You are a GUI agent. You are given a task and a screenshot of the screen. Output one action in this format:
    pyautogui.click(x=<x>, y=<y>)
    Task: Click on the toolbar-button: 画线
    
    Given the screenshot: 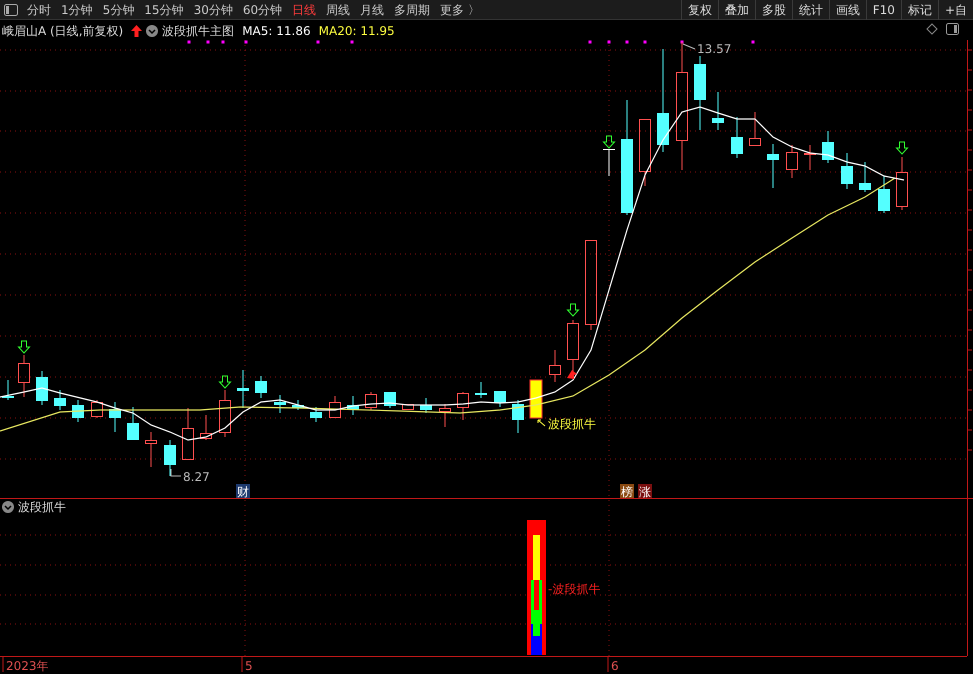 What is the action you would take?
    pyautogui.click(x=847, y=10)
    